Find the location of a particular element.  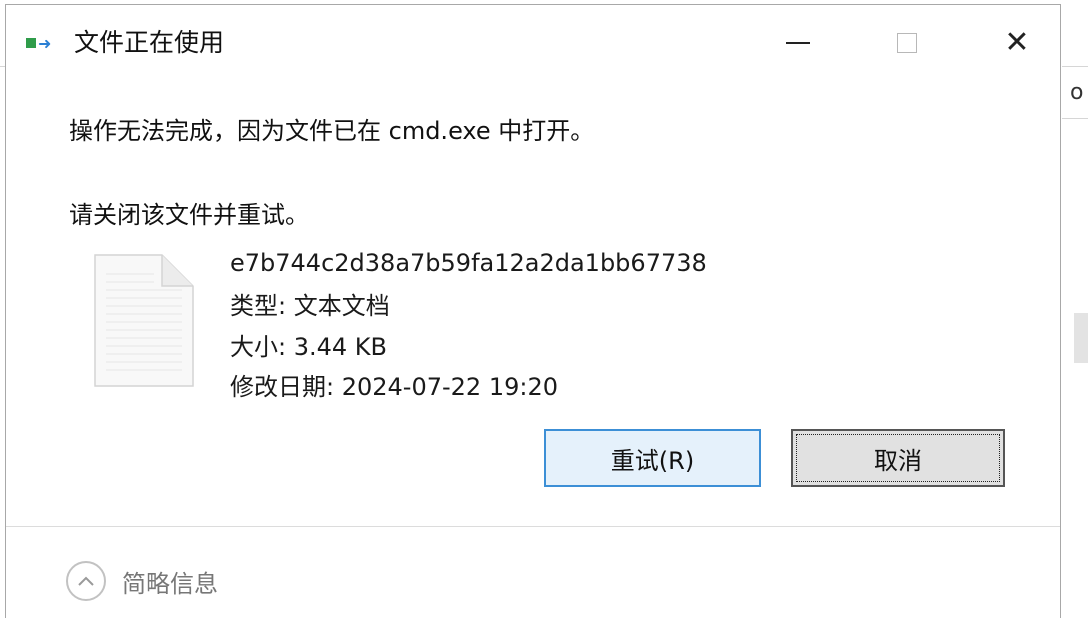

fewer-details-label: 简略信息 is located at coordinates (170, 583).